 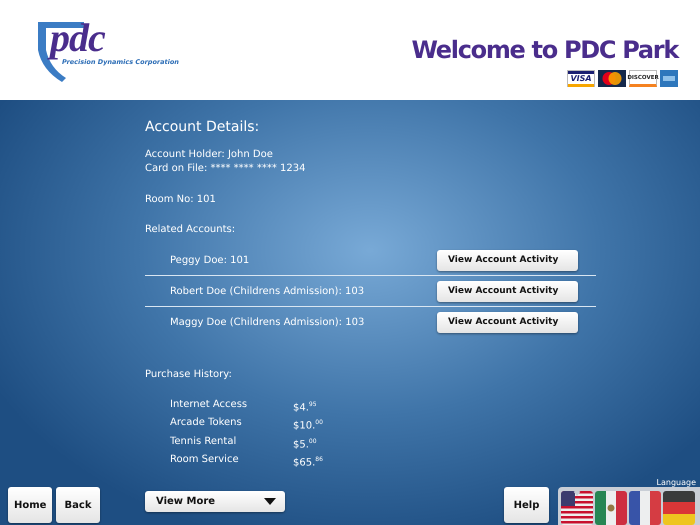 What do you see at coordinates (270, 502) in the screenshot?
I see `caret-icon` at bounding box center [270, 502].